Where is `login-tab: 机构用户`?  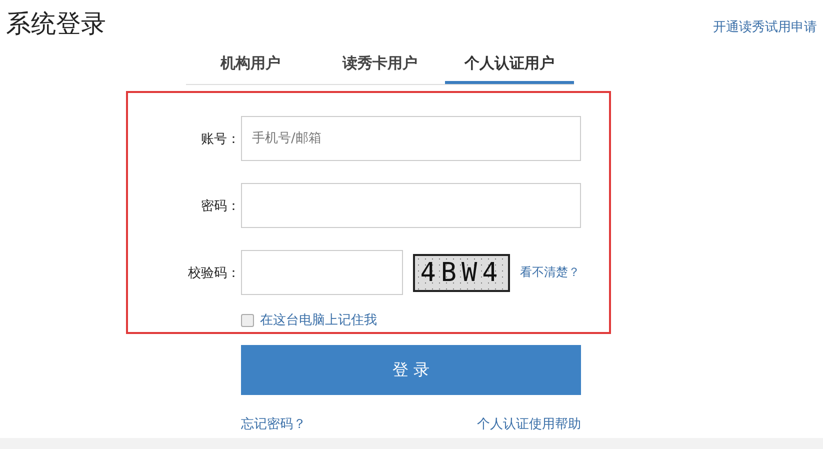
login-tab: 机构用户 is located at coordinates (251, 64).